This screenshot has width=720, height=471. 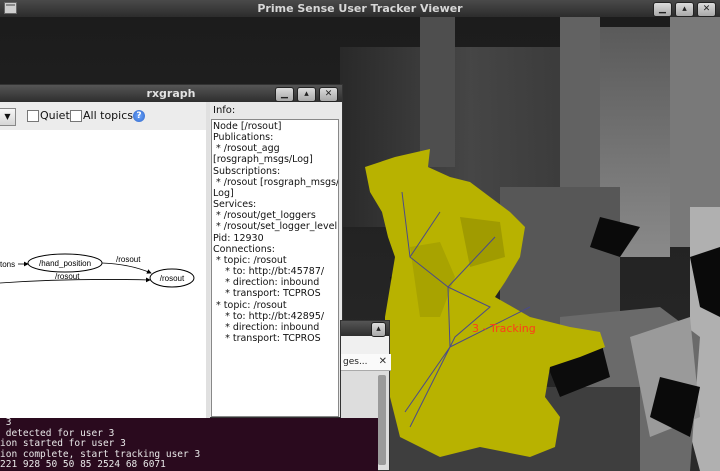 What do you see at coordinates (6, 423) in the screenshot?
I see `terminal-line: 3` at bounding box center [6, 423].